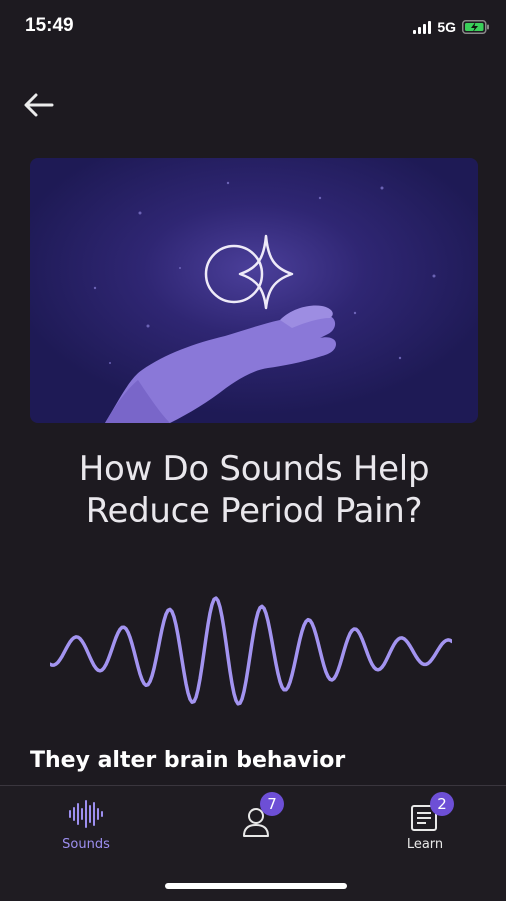 The height and width of the screenshot is (901, 506). Describe the element at coordinates (425, 822) in the screenshot. I see `tab-learn: 2 Learn` at that location.